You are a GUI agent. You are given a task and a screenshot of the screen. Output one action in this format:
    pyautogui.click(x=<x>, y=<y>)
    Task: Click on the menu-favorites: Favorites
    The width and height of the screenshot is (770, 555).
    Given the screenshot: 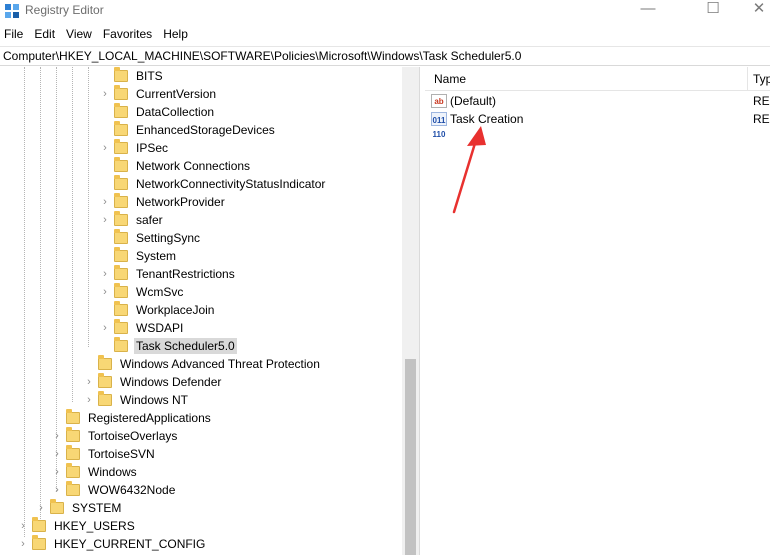 What is the action you would take?
    pyautogui.click(x=129, y=35)
    